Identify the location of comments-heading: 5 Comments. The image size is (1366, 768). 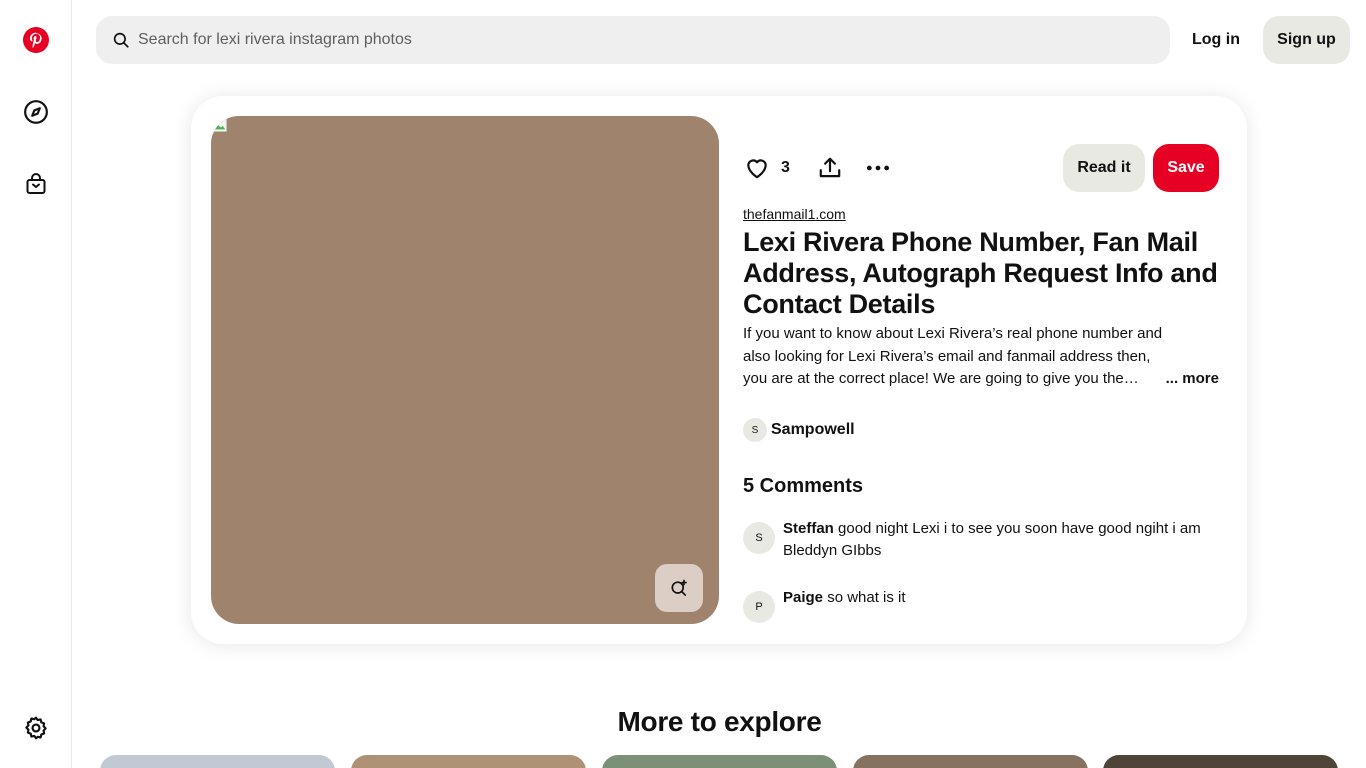
(803, 486).